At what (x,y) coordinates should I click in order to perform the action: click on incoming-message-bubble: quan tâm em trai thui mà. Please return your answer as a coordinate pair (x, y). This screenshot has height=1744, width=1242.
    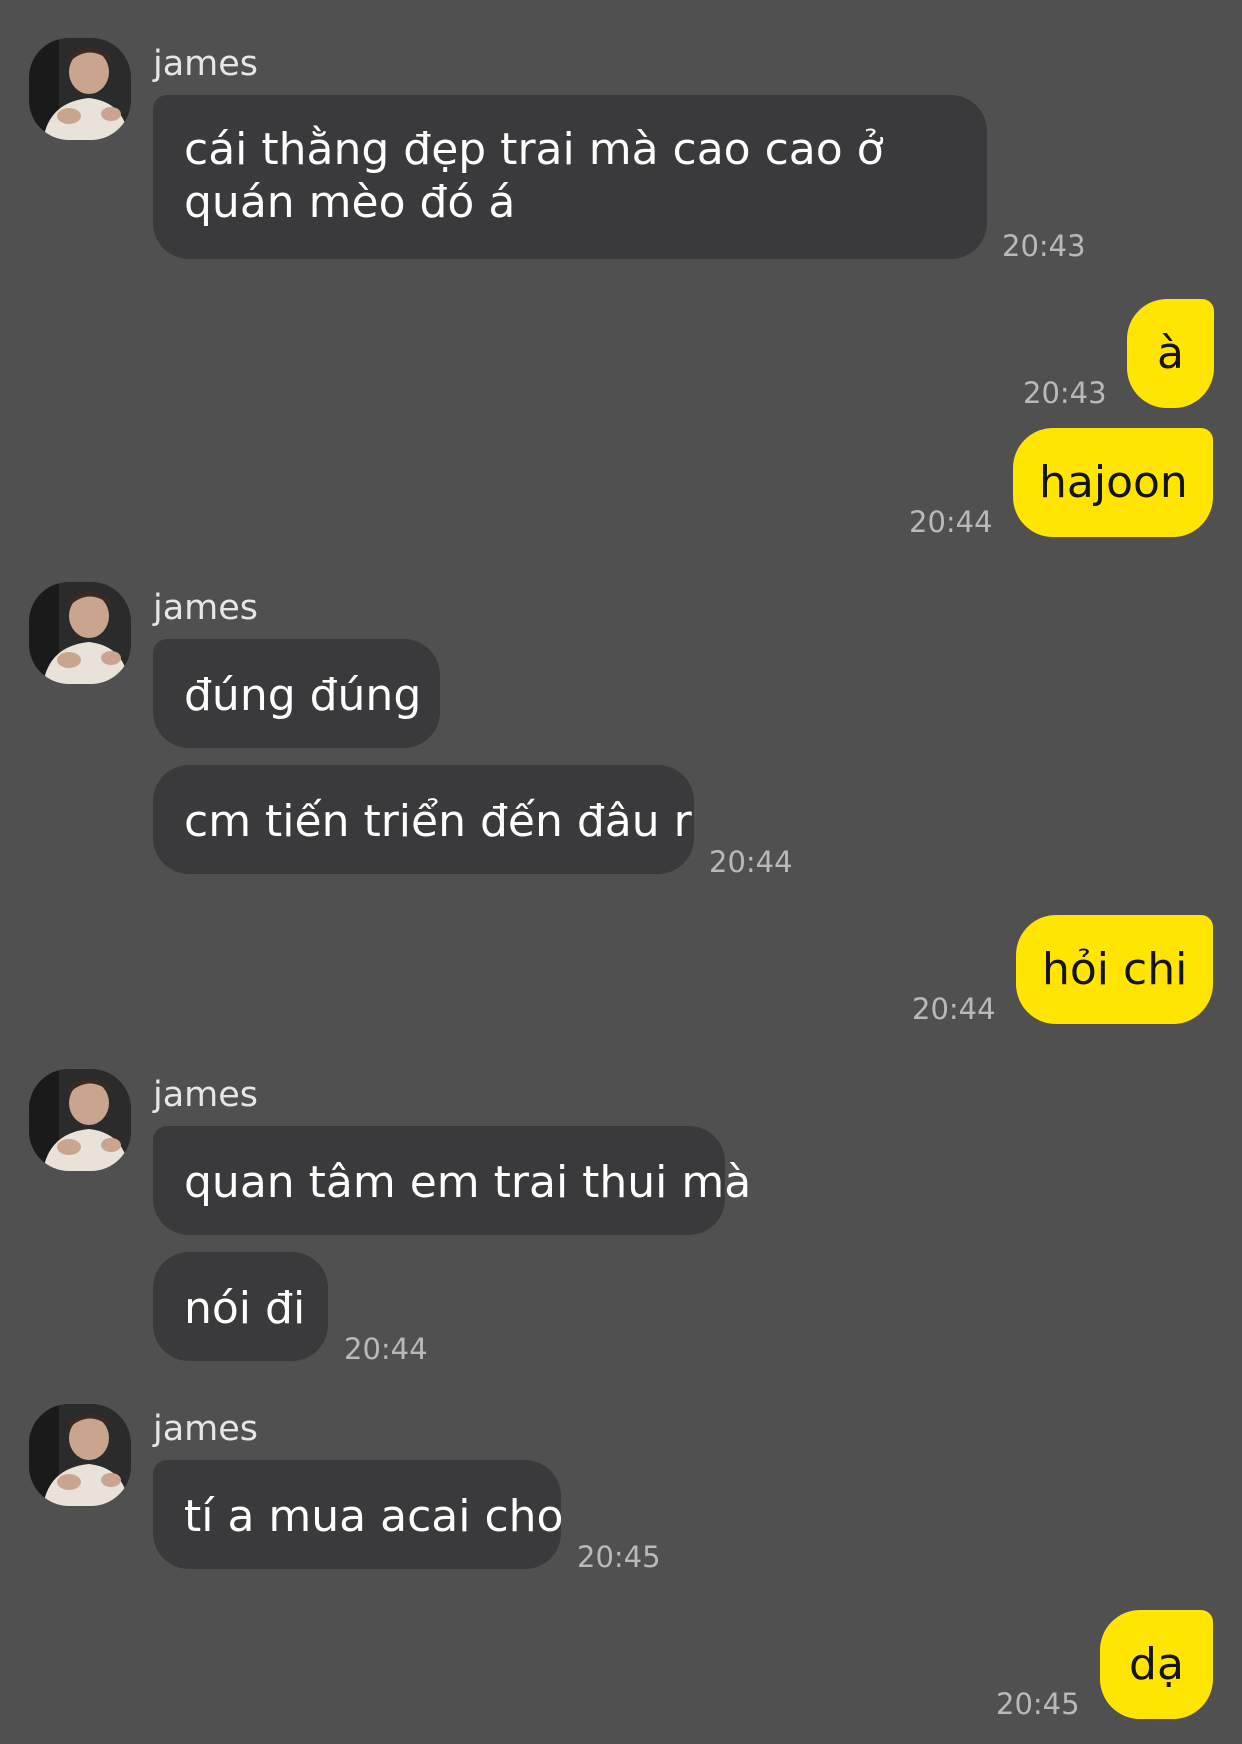
    Looking at the image, I should click on (452, 1180).